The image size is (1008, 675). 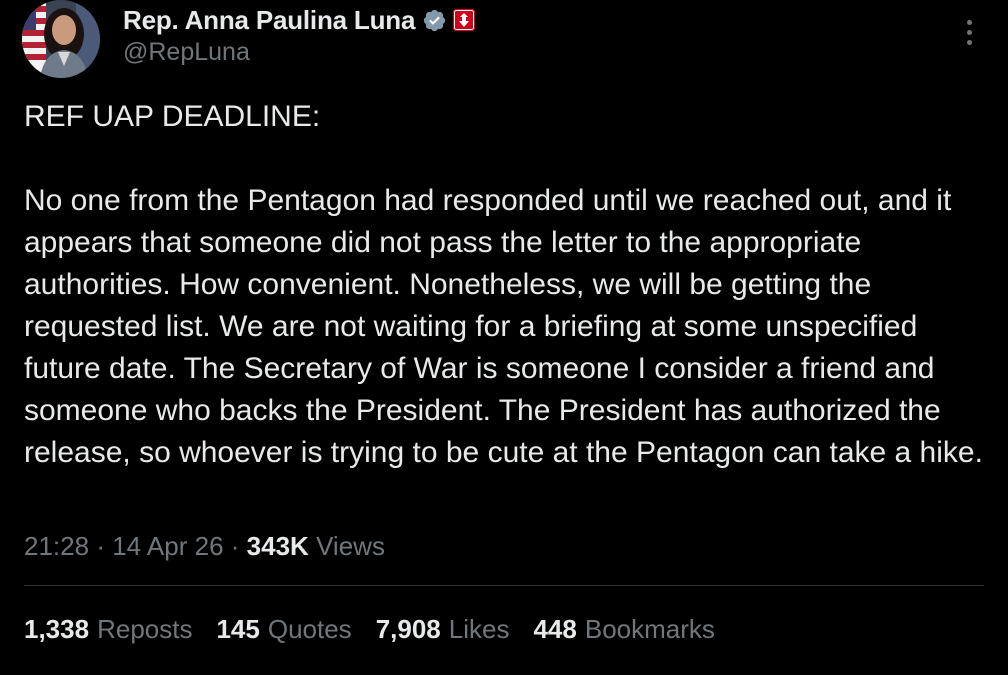 I want to click on handle: @RepLuna, so click(x=299, y=52).